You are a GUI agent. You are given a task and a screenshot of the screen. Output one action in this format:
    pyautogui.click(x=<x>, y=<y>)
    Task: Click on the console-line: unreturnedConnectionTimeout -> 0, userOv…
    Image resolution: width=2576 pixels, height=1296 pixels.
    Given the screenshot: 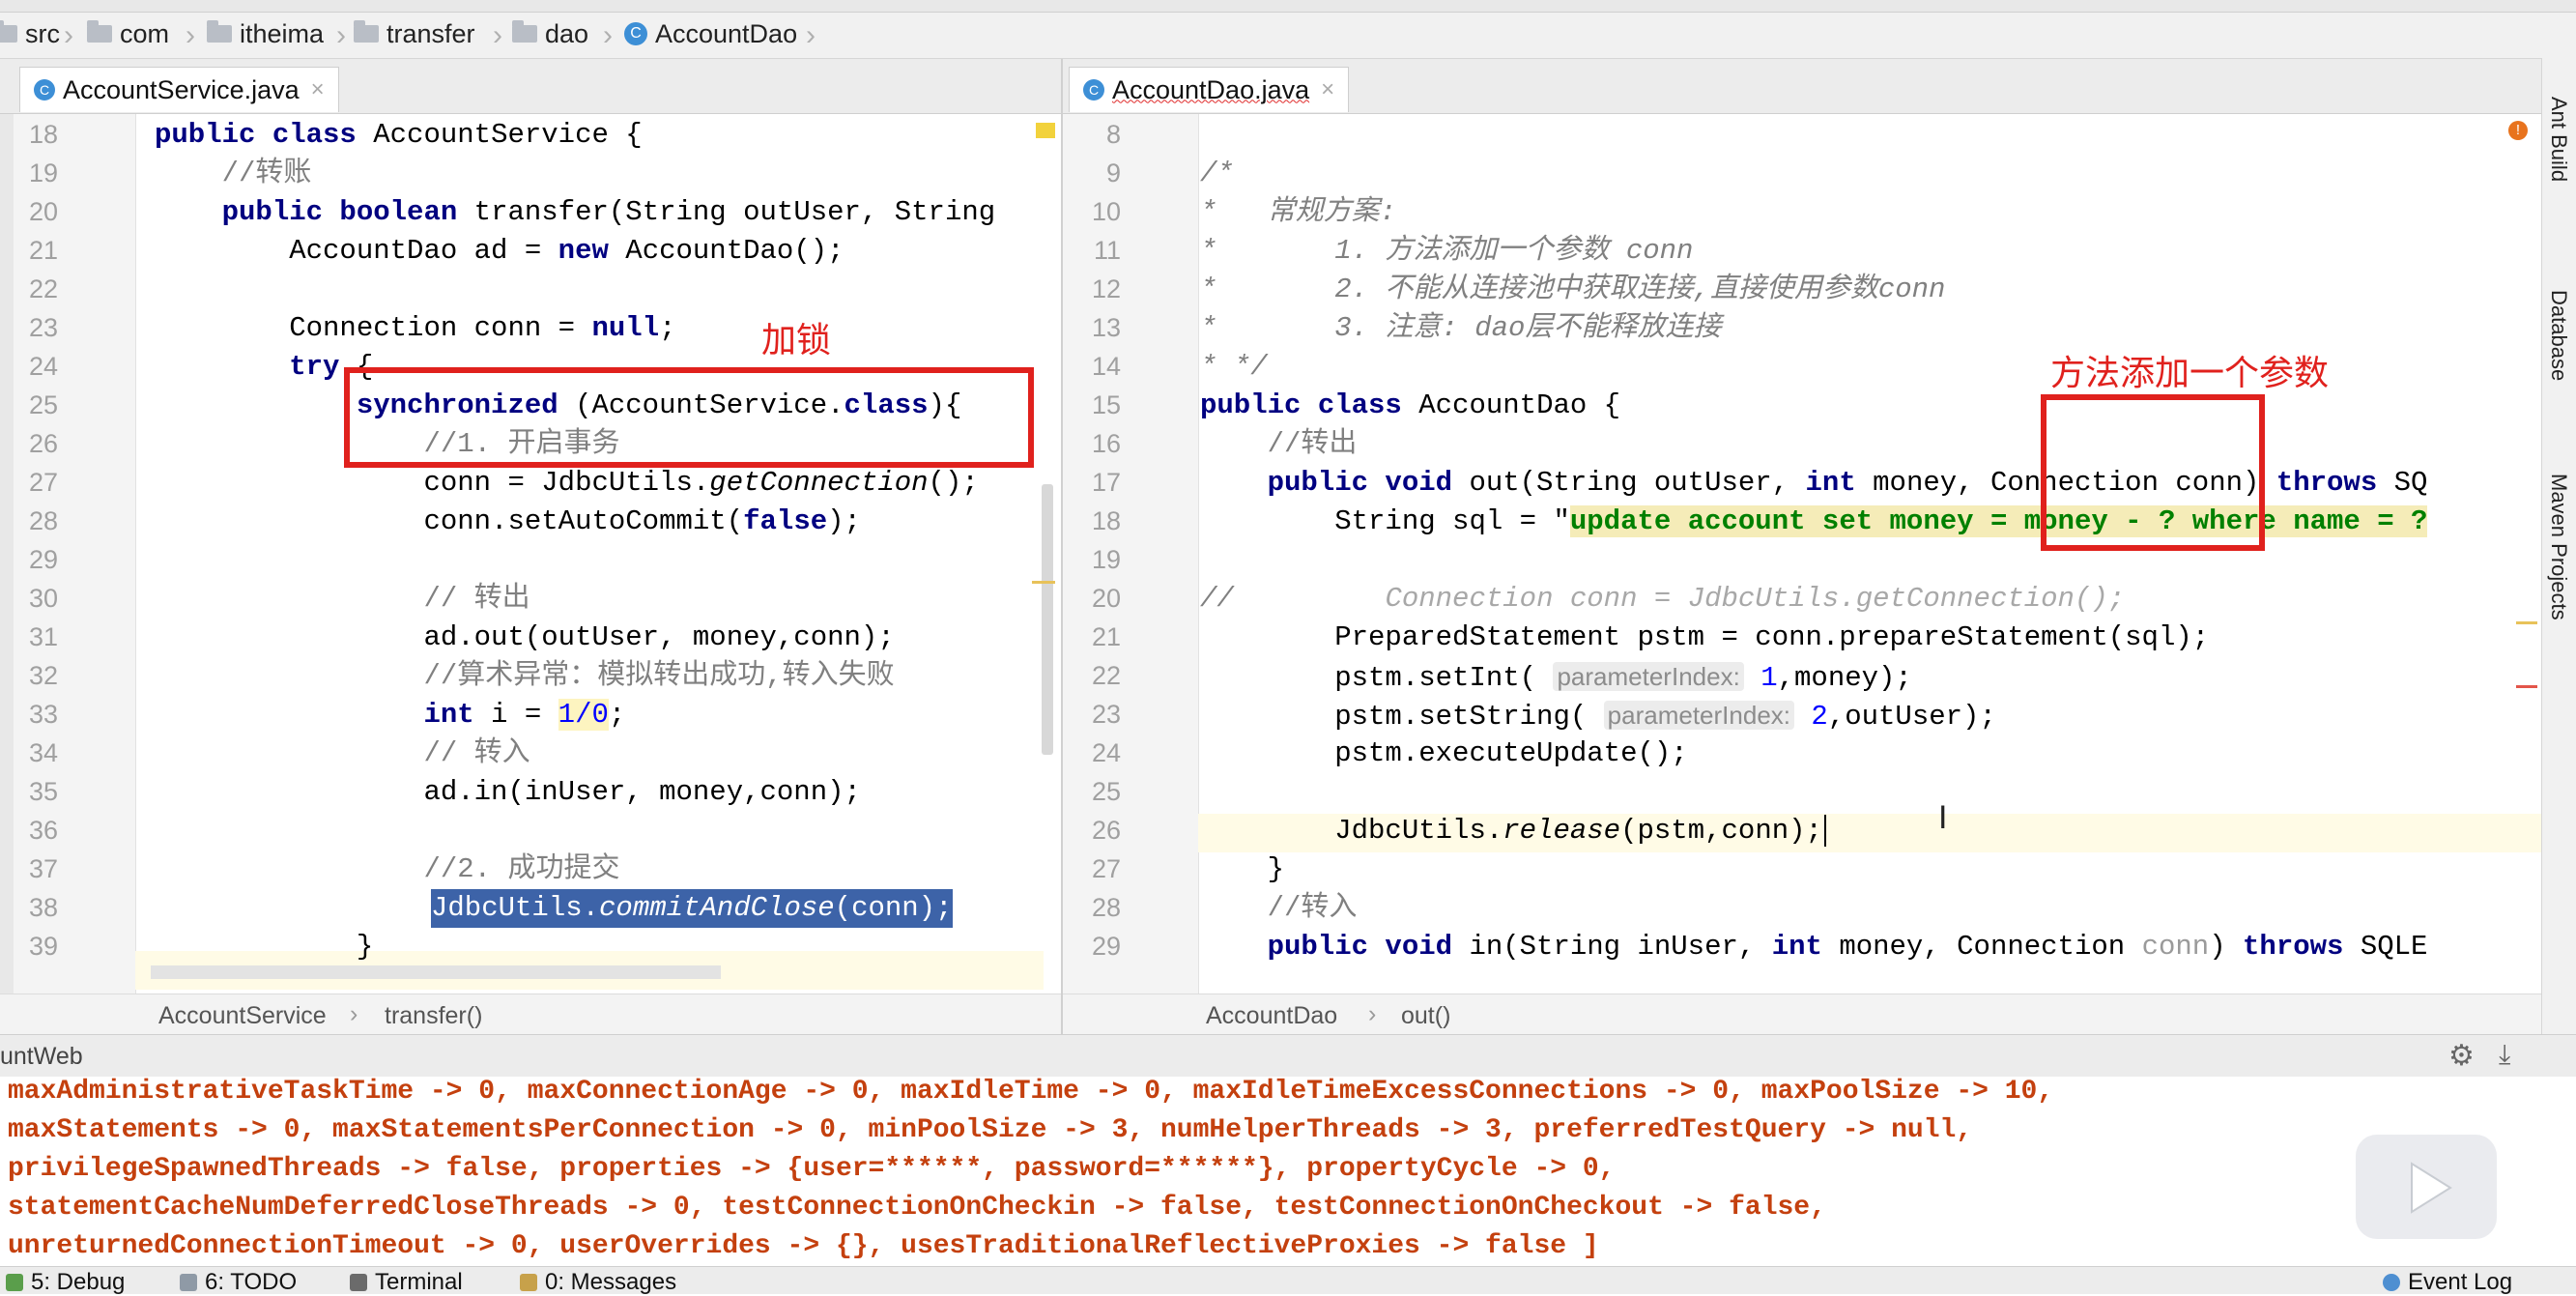 What is the action you would take?
    pyautogui.click(x=804, y=1246)
    